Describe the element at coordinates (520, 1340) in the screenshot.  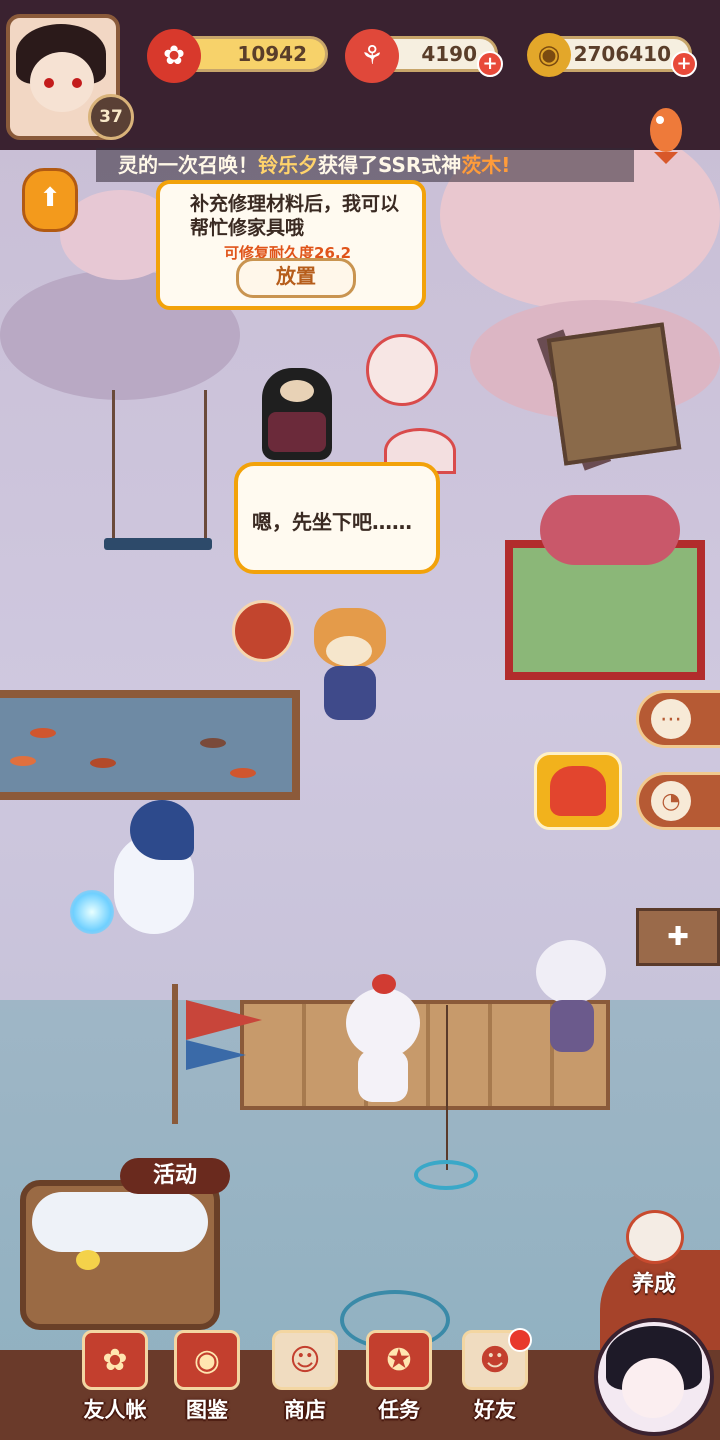
I see `notification-dot` at that location.